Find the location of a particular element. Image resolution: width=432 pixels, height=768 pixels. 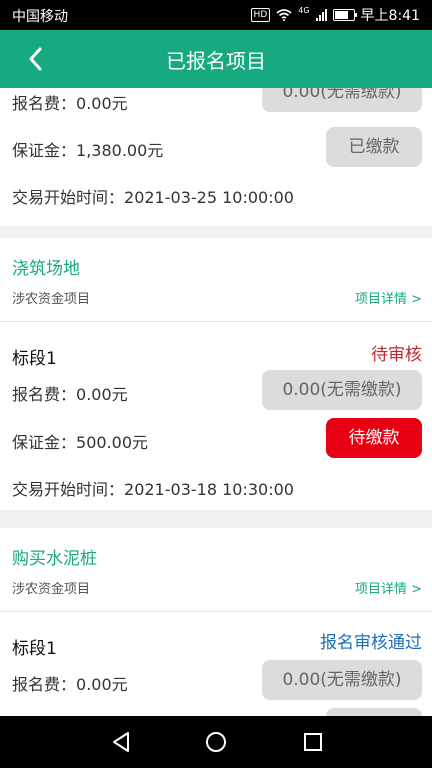

status-badge: 报名审核通过 is located at coordinates (371, 643).